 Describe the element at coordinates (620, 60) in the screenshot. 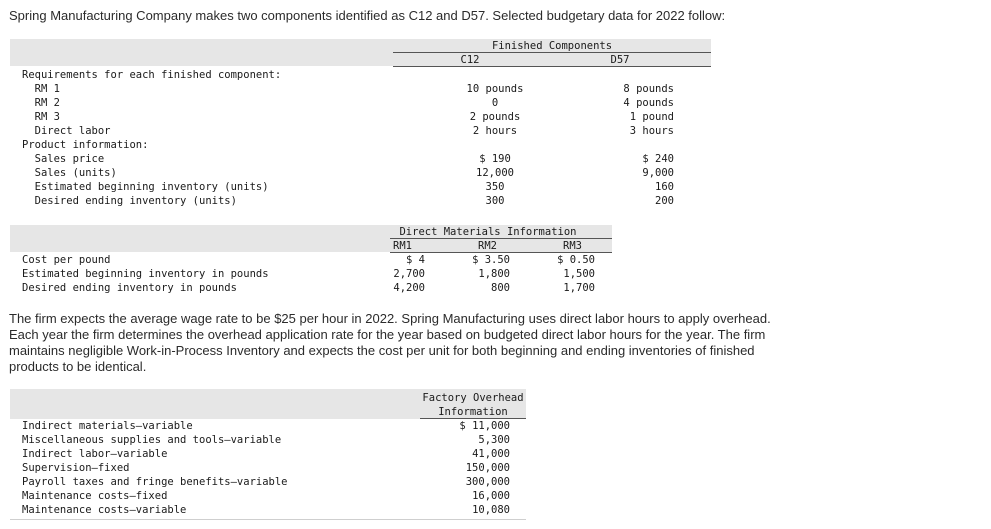

I see `table1-col-d57: D57` at that location.